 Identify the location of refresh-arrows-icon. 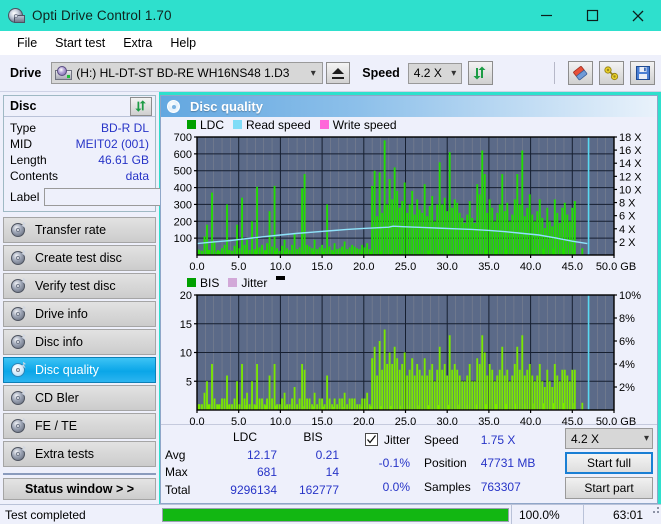
(140, 106).